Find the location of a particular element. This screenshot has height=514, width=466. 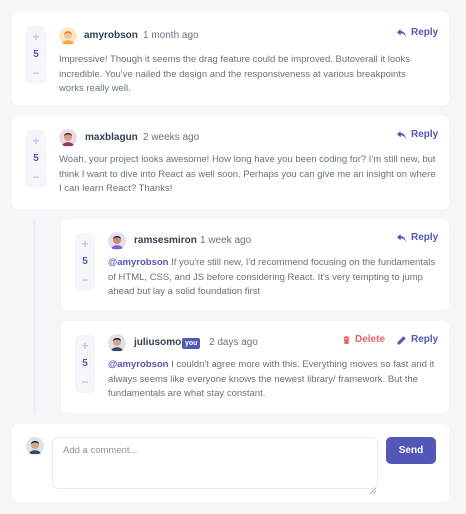

you-badge: you is located at coordinates (191, 343).